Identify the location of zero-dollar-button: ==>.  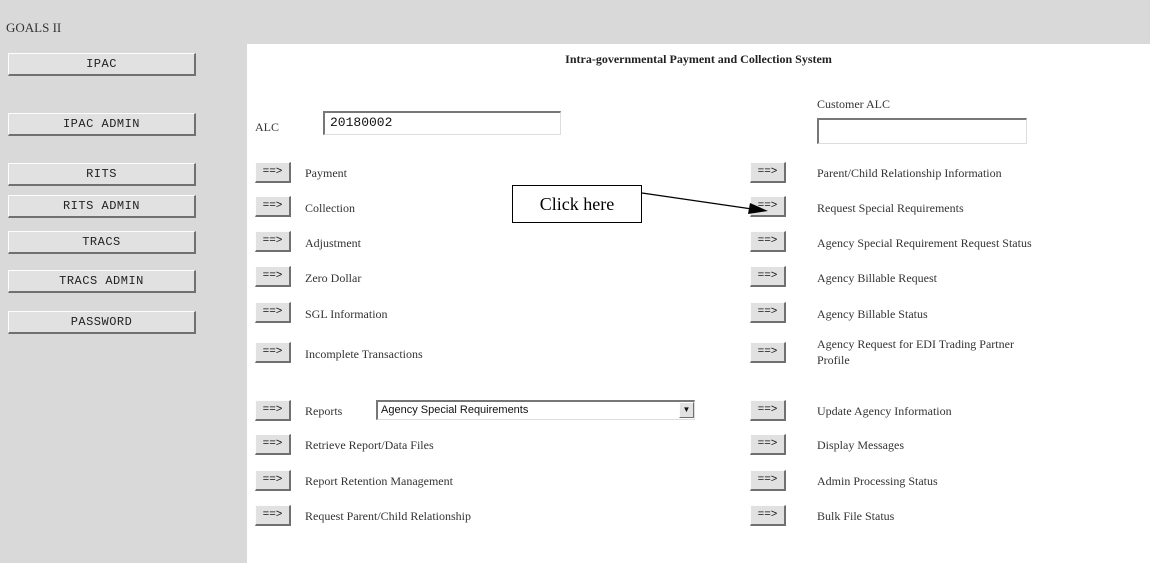
(273, 276).